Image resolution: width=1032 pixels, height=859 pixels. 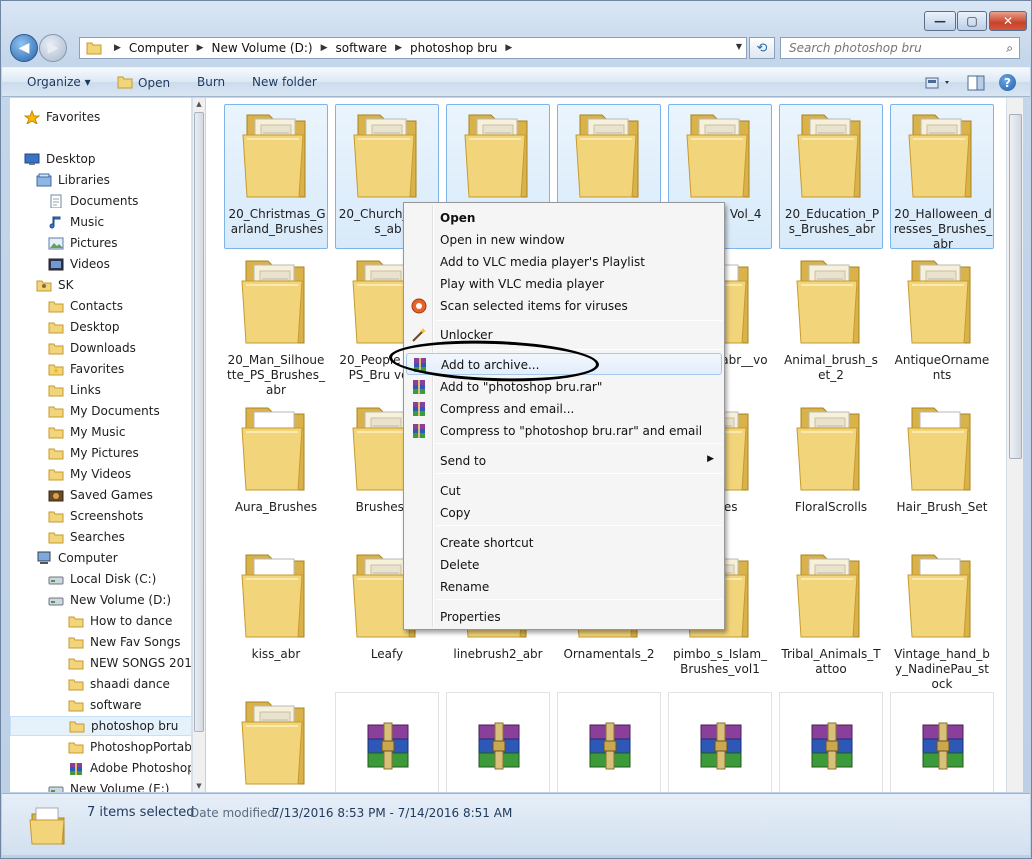 What do you see at coordinates (564, 262) in the screenshot?
I see `menu-item-add-to-vlc-media-player-s-playlist: Add to VLC media player's Playlist` at bounding box center [564, 262].